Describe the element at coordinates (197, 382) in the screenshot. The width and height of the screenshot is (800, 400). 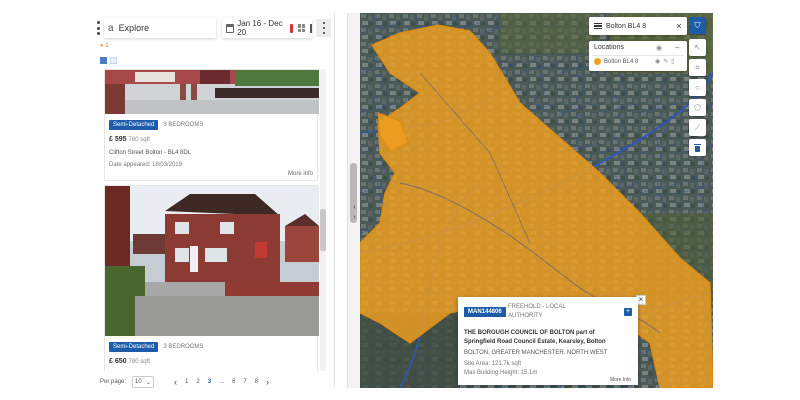
I see `page-link: 2` at that location.